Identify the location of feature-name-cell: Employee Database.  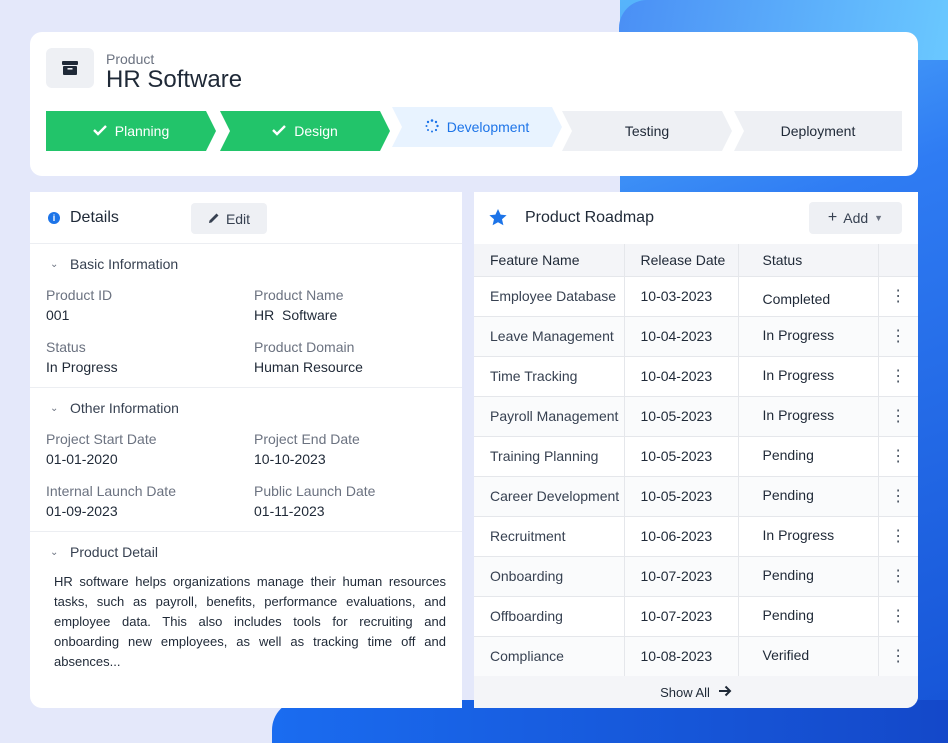
(549, 296).